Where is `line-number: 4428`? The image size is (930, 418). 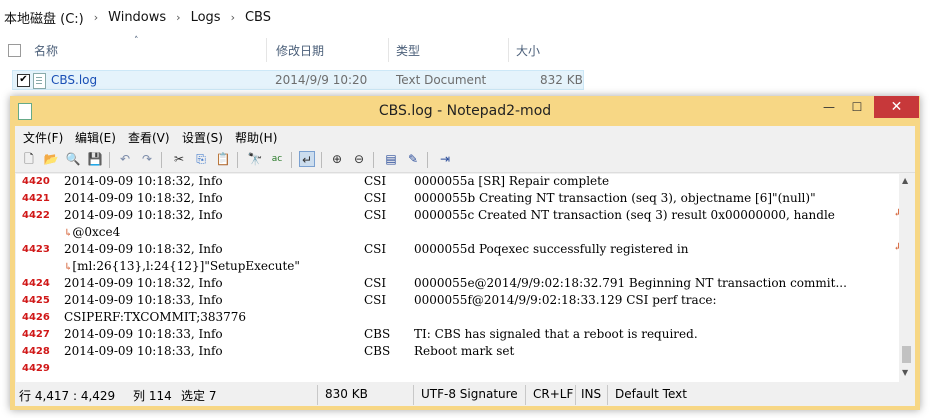 line-number: 4428 is located at coordinates (36, 351).